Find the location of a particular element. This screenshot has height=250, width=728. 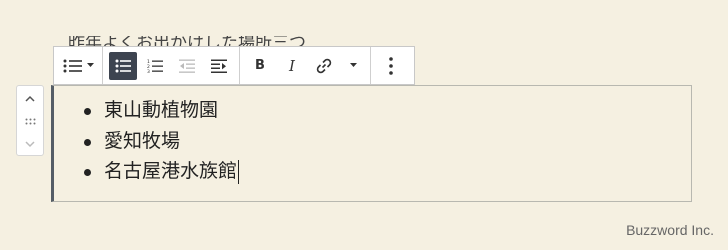

move-up-button is located at coordinates (30, 98).